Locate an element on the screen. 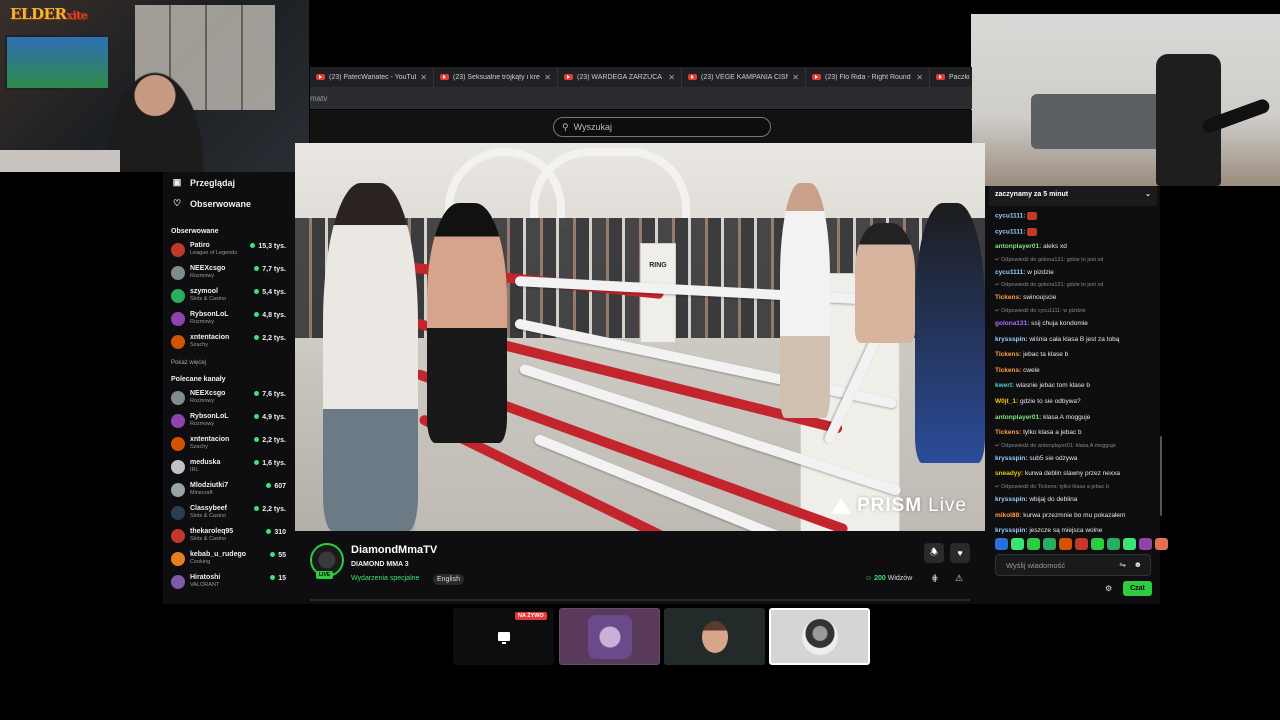 The width and height of the screenshot is (1280, 720). language-tag: English is located at coordinates (448, 579).